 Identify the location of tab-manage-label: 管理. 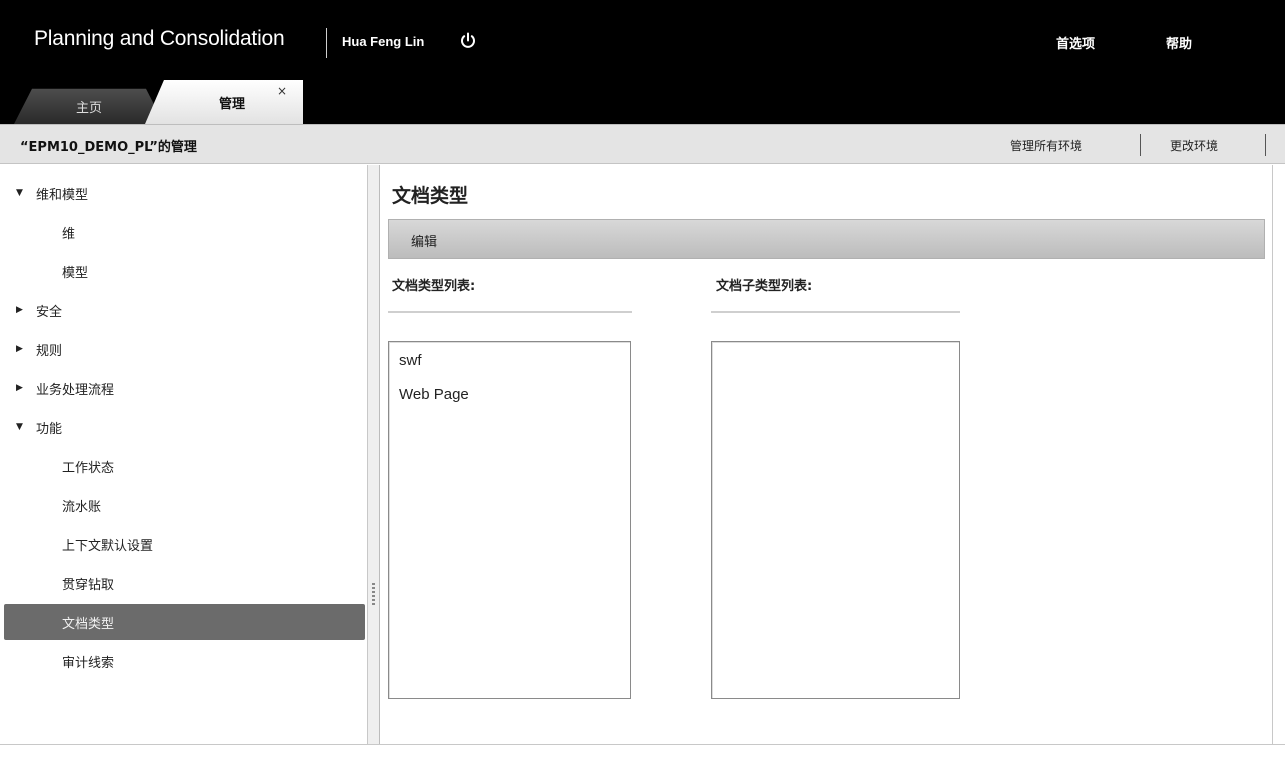
(231, 104).